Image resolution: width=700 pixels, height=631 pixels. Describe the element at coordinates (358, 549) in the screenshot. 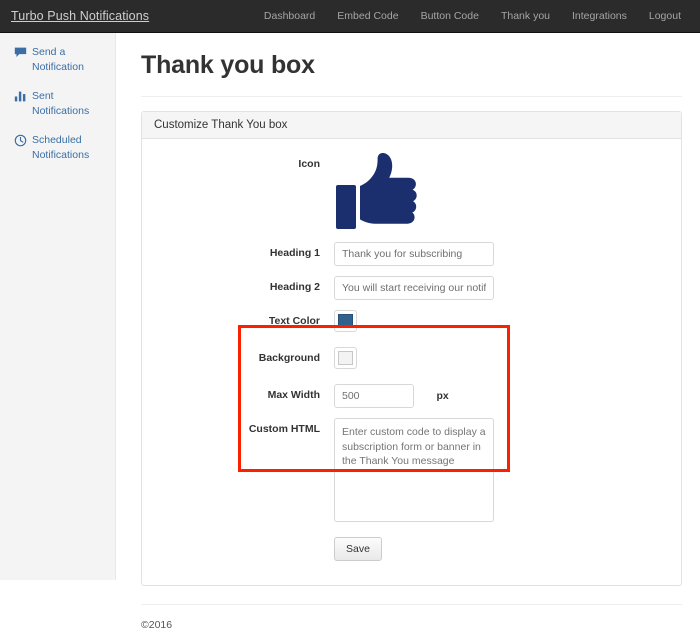

I see `save-button: Save` at that location.